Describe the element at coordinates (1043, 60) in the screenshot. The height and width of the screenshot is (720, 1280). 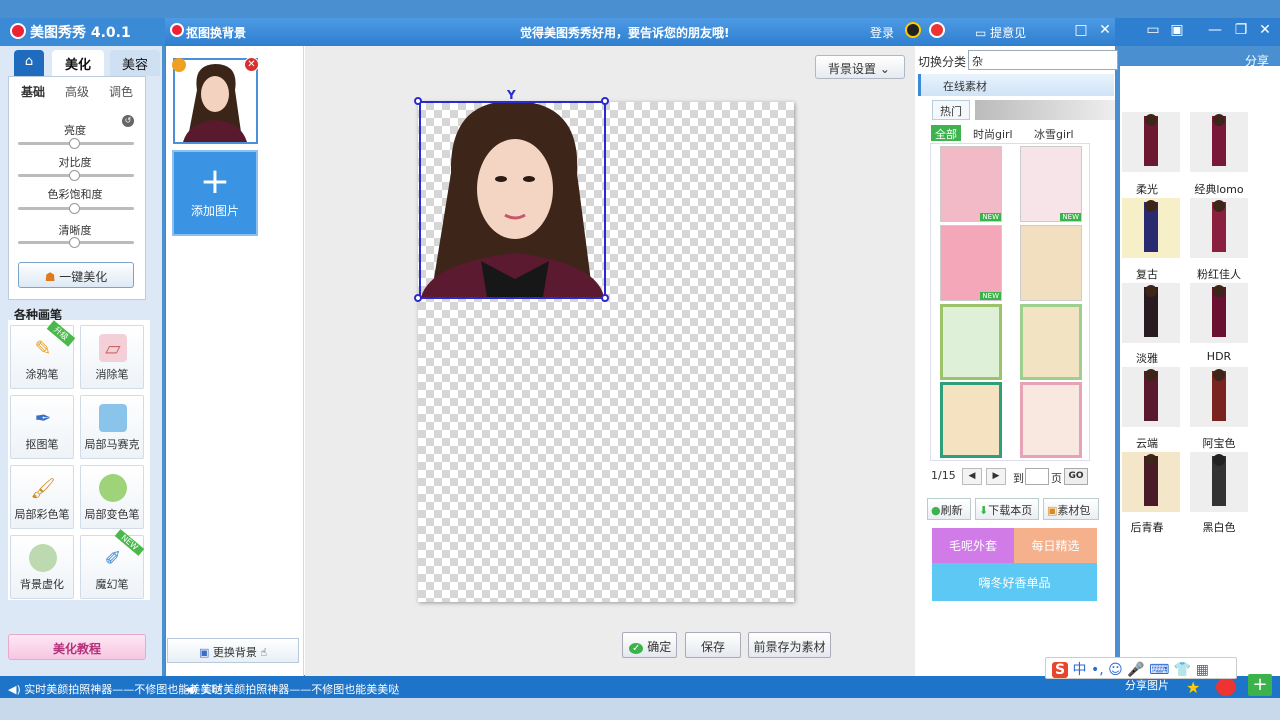
I see `category-select: 杂` at that location.